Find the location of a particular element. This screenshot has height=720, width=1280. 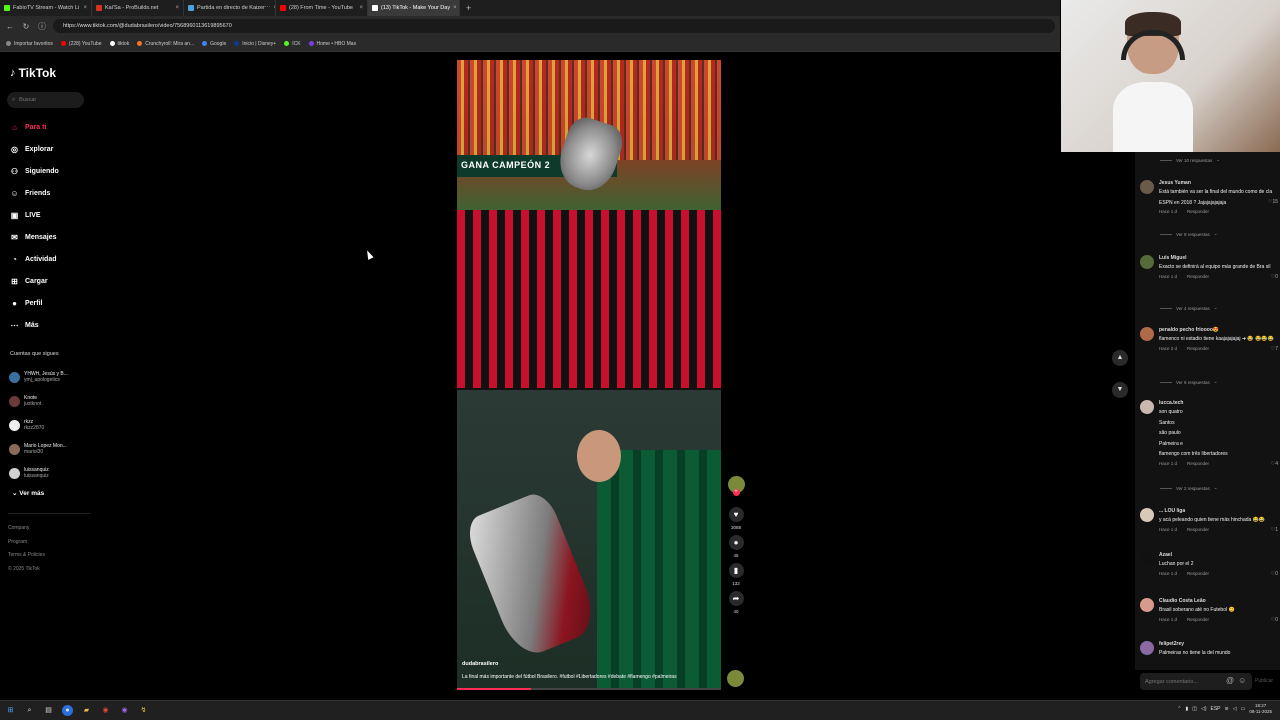

bookmark-icon: ▮ is located at coordinates (736, 570).